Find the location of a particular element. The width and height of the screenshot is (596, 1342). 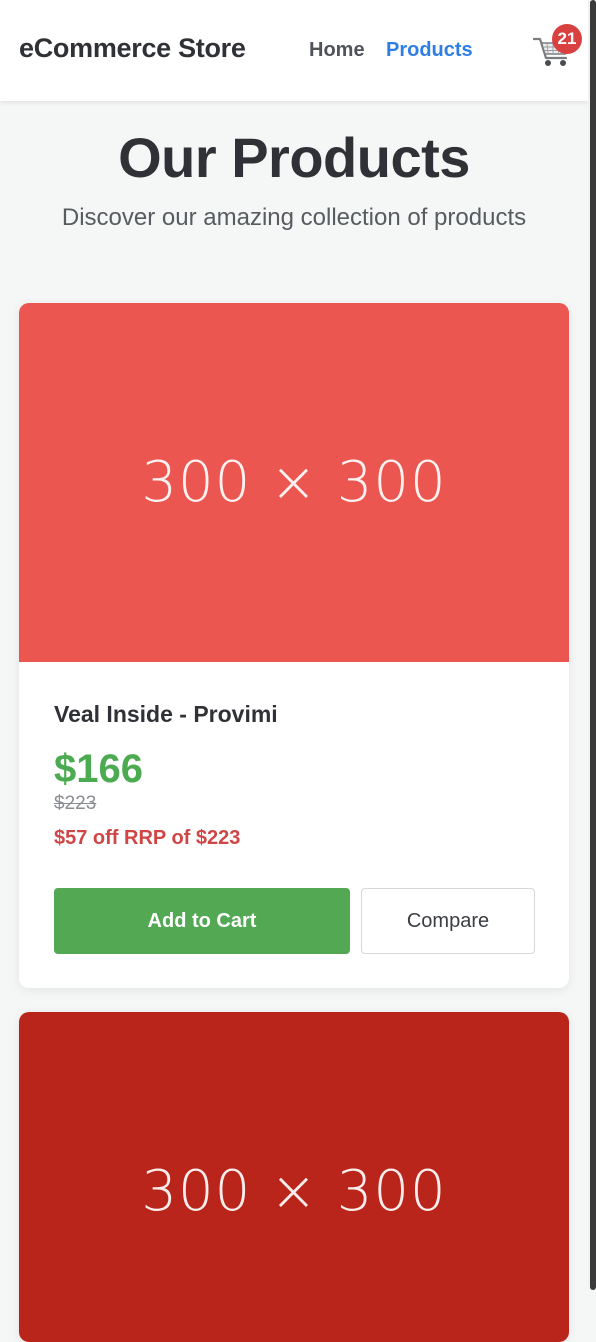

product-discount: $57 off RRP of $223 is located at coordinates (147, 838).